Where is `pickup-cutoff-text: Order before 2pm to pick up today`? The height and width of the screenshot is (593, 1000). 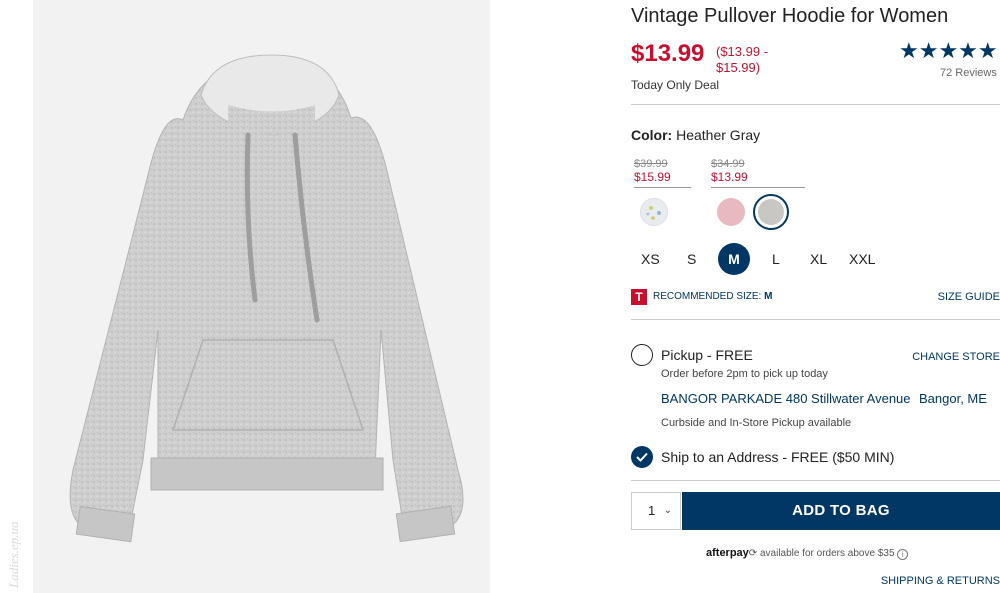
pickup-cutoff-text: Order before 2pm to pick up today is located at coordinates (744, 374).